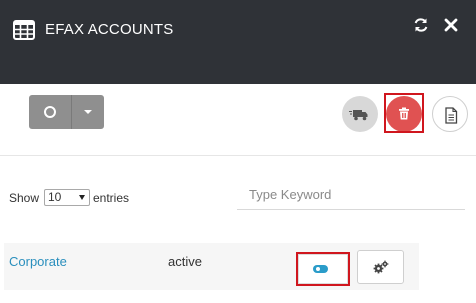  Describe the element at coordinates (185, 261) in the screenshot. I see `account-status: active` at that location.